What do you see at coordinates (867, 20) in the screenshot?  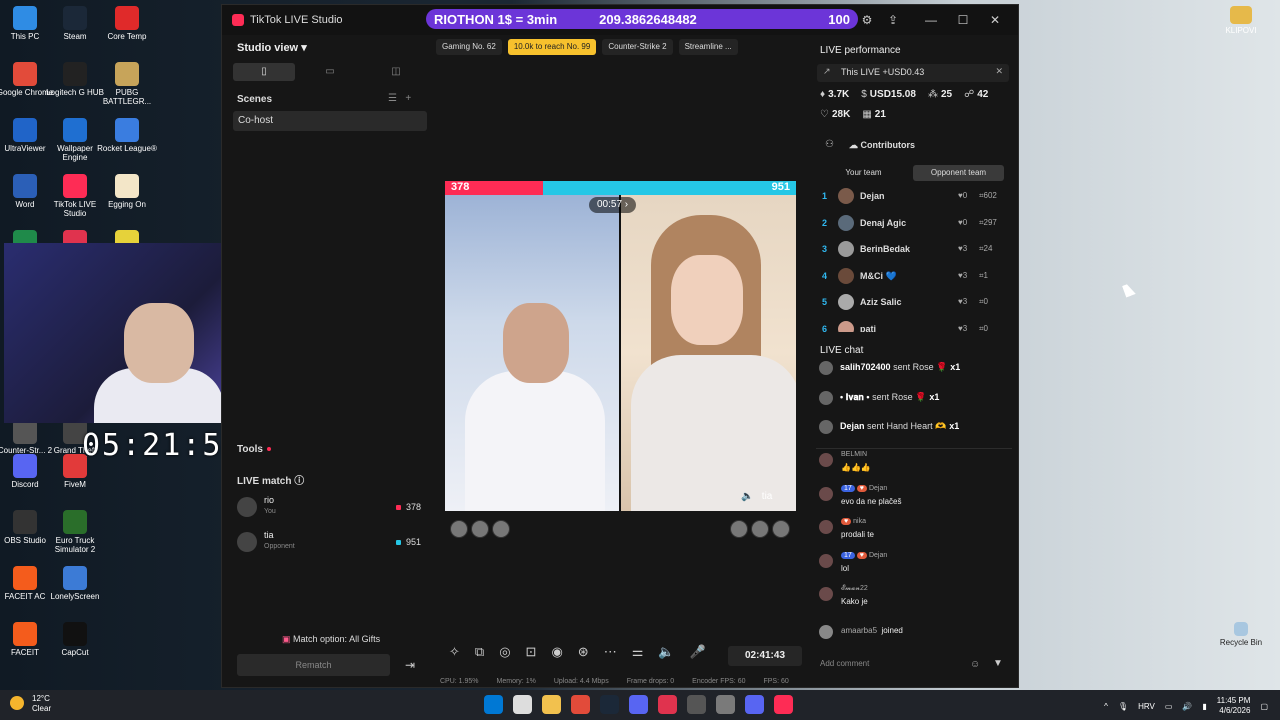 I see `settings-icon: ⚙` at bounding box center [867, 20].